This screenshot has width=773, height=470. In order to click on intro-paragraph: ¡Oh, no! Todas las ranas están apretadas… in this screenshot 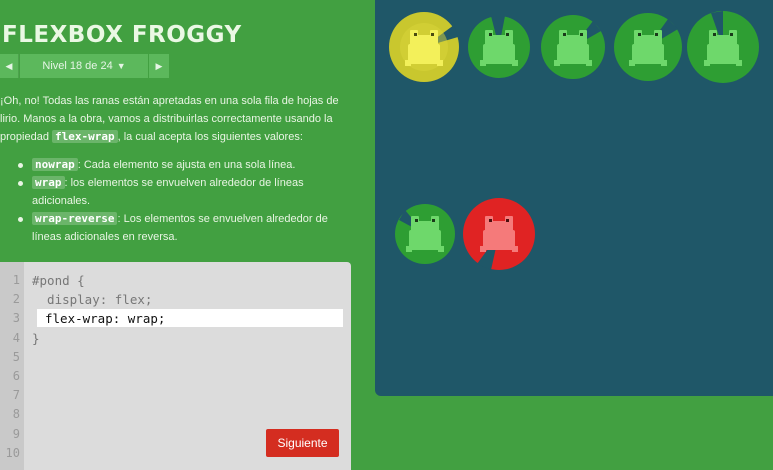, I will do `click(176, 119)`.